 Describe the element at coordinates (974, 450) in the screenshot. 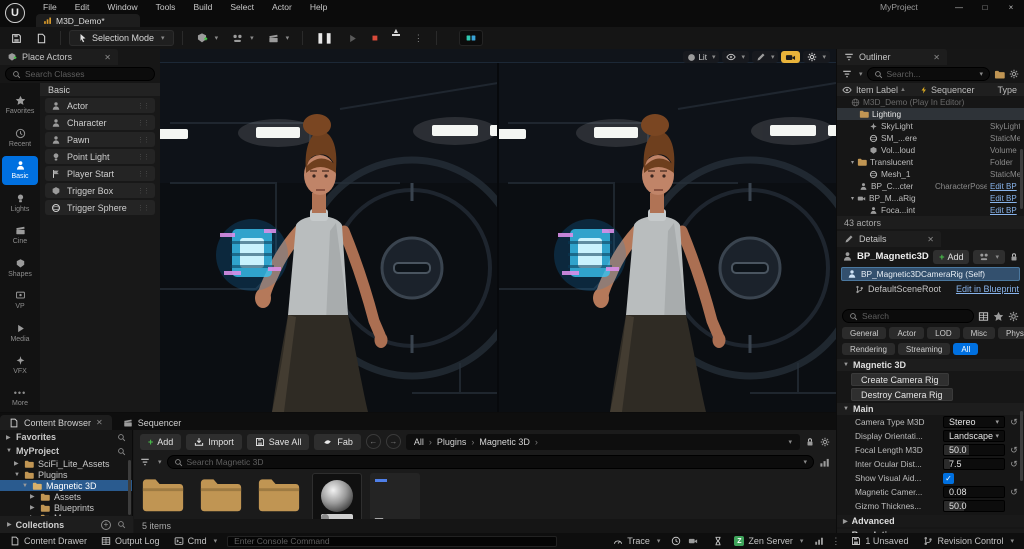

I see `focal-length-input: 50.0` at that location.